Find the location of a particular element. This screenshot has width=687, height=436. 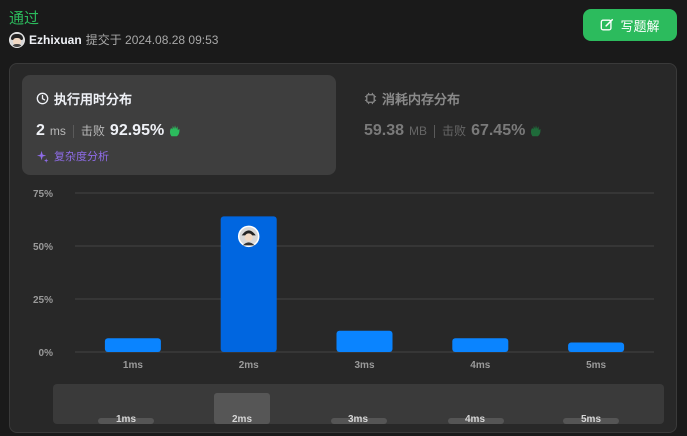

bar-3ms is located at coordinates (364, 341).